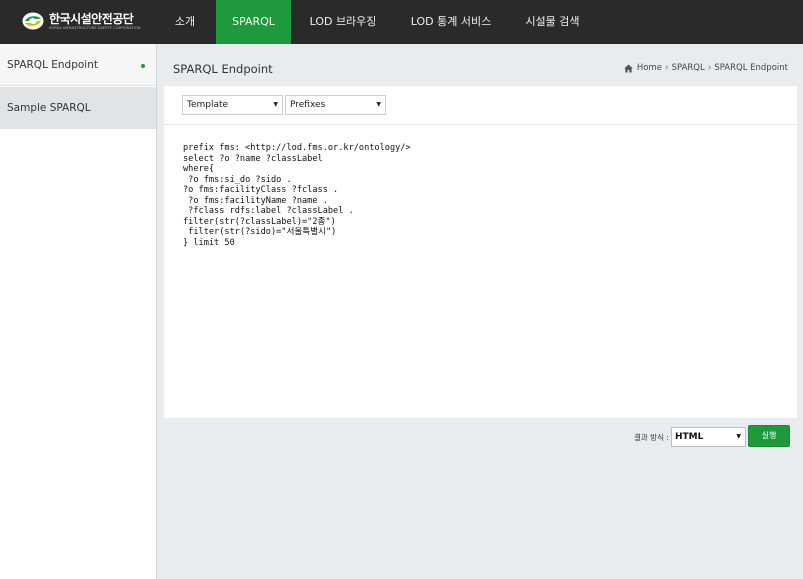 The image size is (803, 579). I want to click on logo-mark-icon, so click(33, 21).